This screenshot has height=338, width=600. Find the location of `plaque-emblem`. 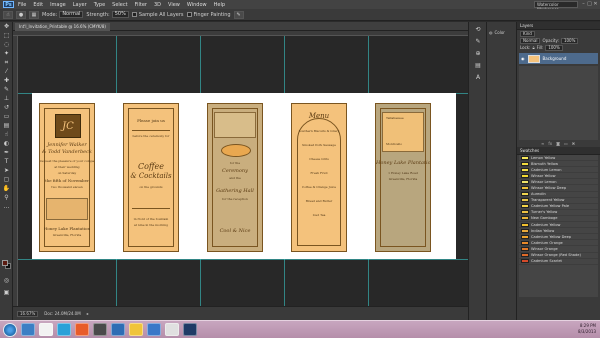

plaque-emblem is located at coordinates (236, 150).